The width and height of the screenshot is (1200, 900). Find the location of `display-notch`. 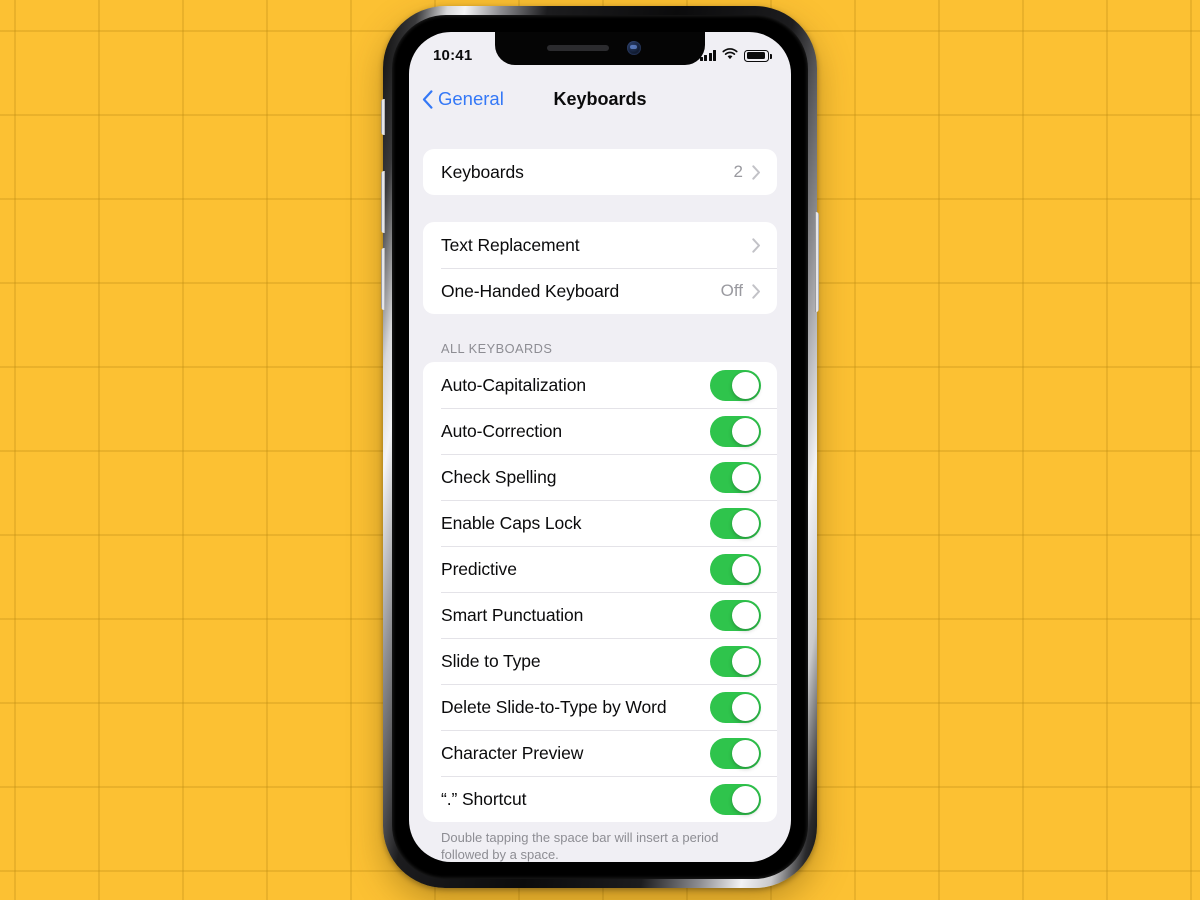

display-notch is located at coordinates (600, 48).